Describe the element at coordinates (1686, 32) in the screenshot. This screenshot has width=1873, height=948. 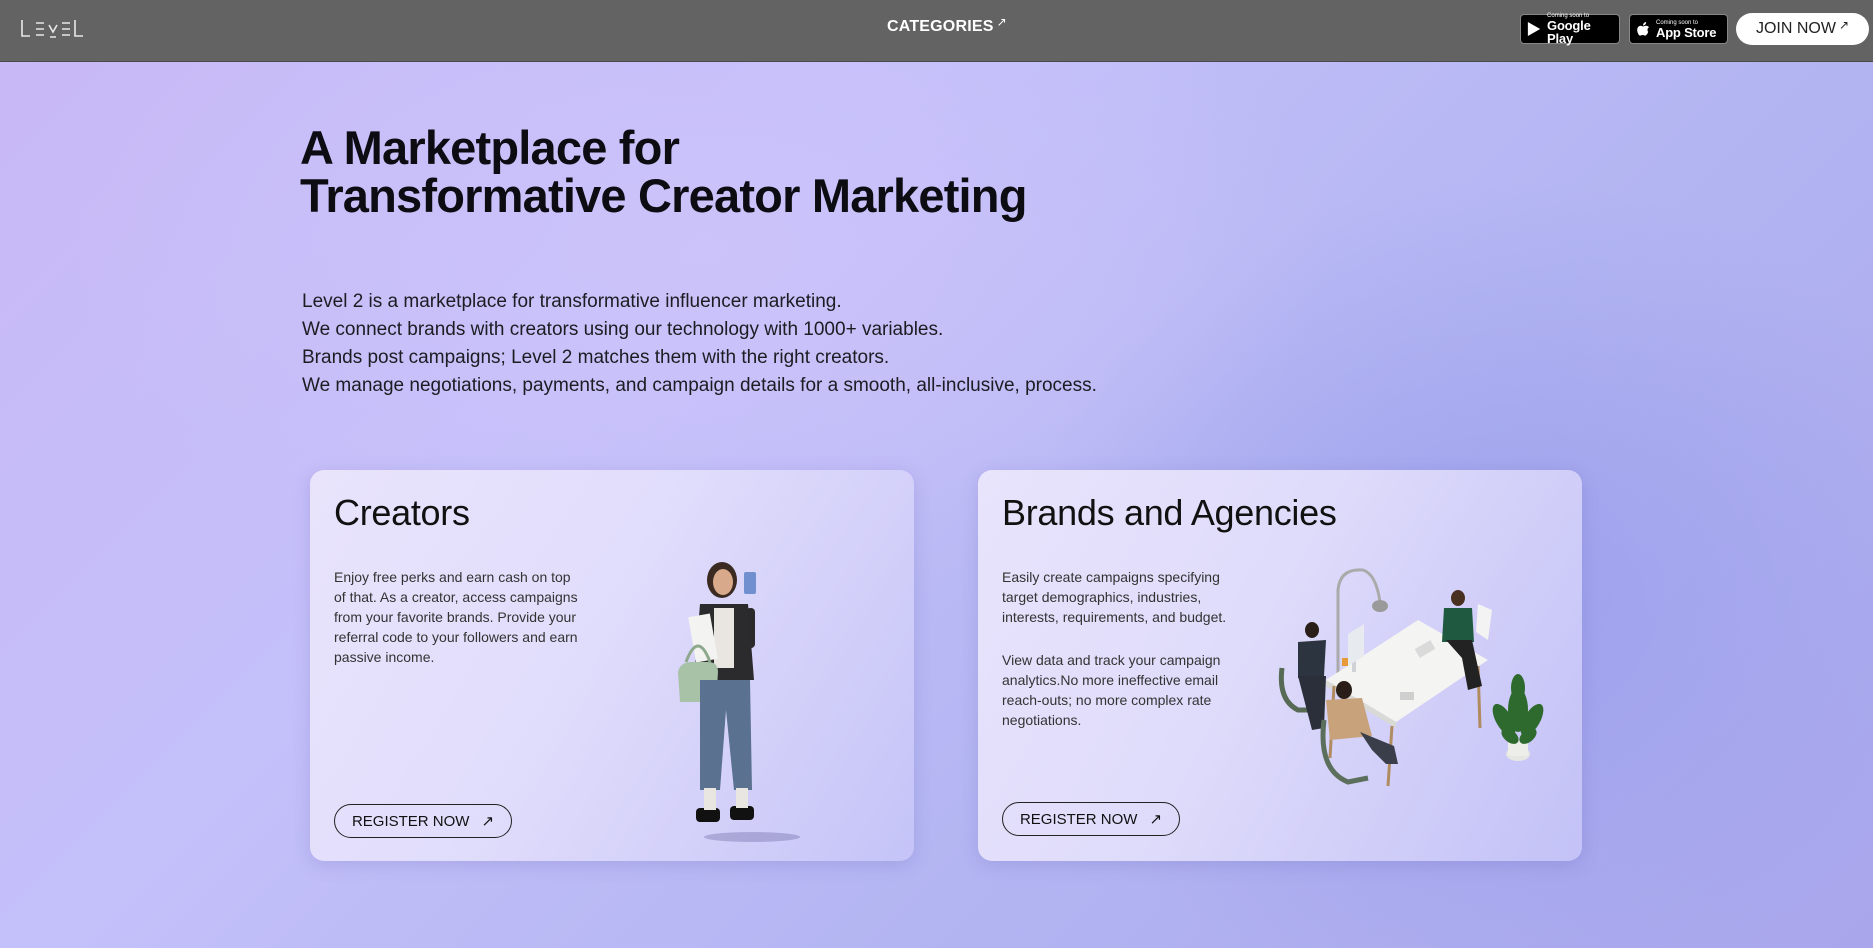
I see `apple-badge-big-text: App Store` at that location.